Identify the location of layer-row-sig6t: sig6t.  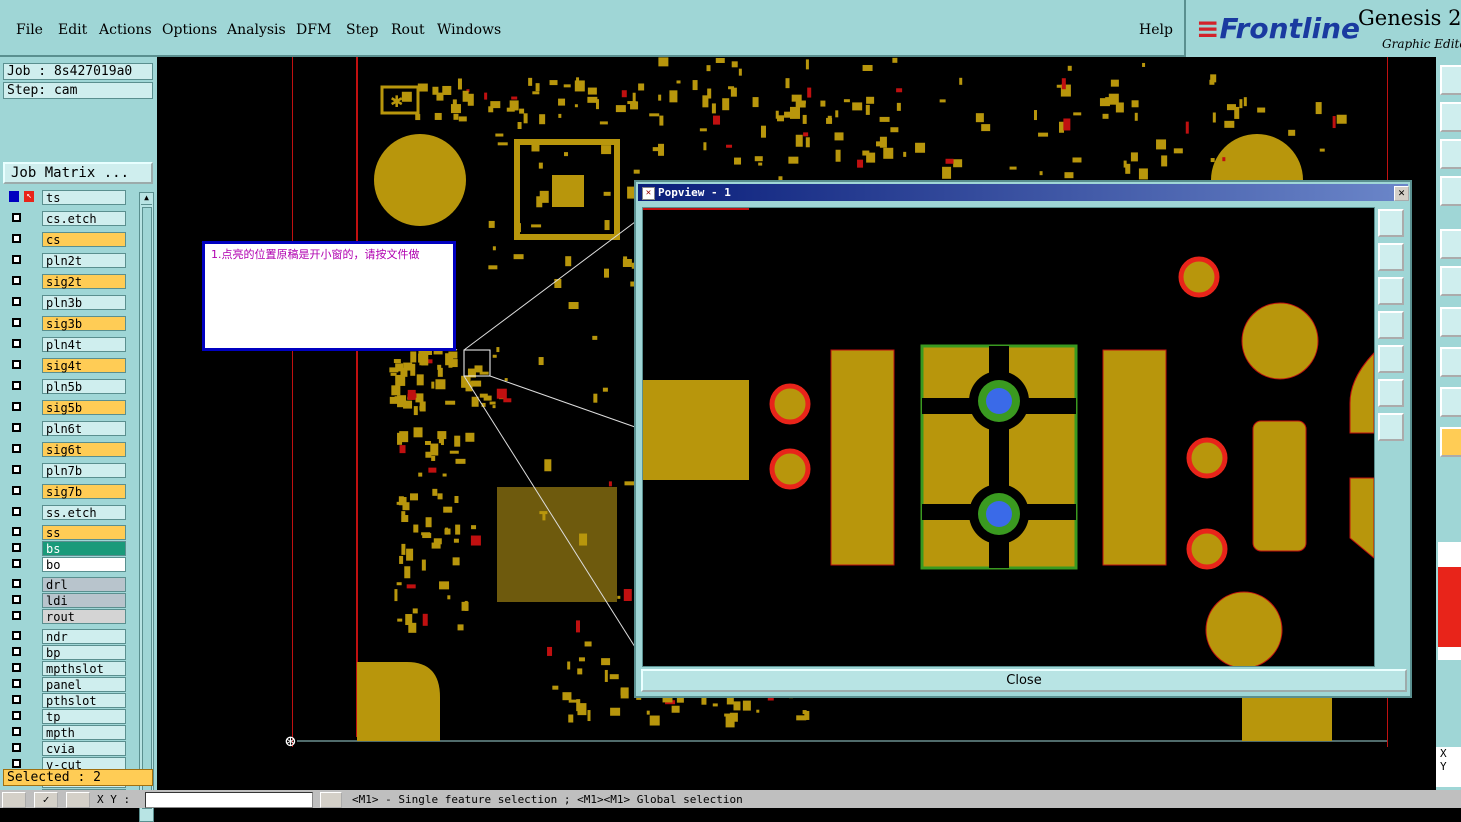
(66, 449).